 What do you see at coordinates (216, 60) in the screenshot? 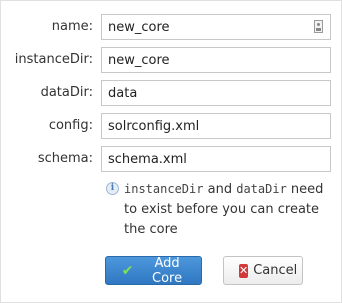
I see `instancedir-input` at bounding box center [216, 60].